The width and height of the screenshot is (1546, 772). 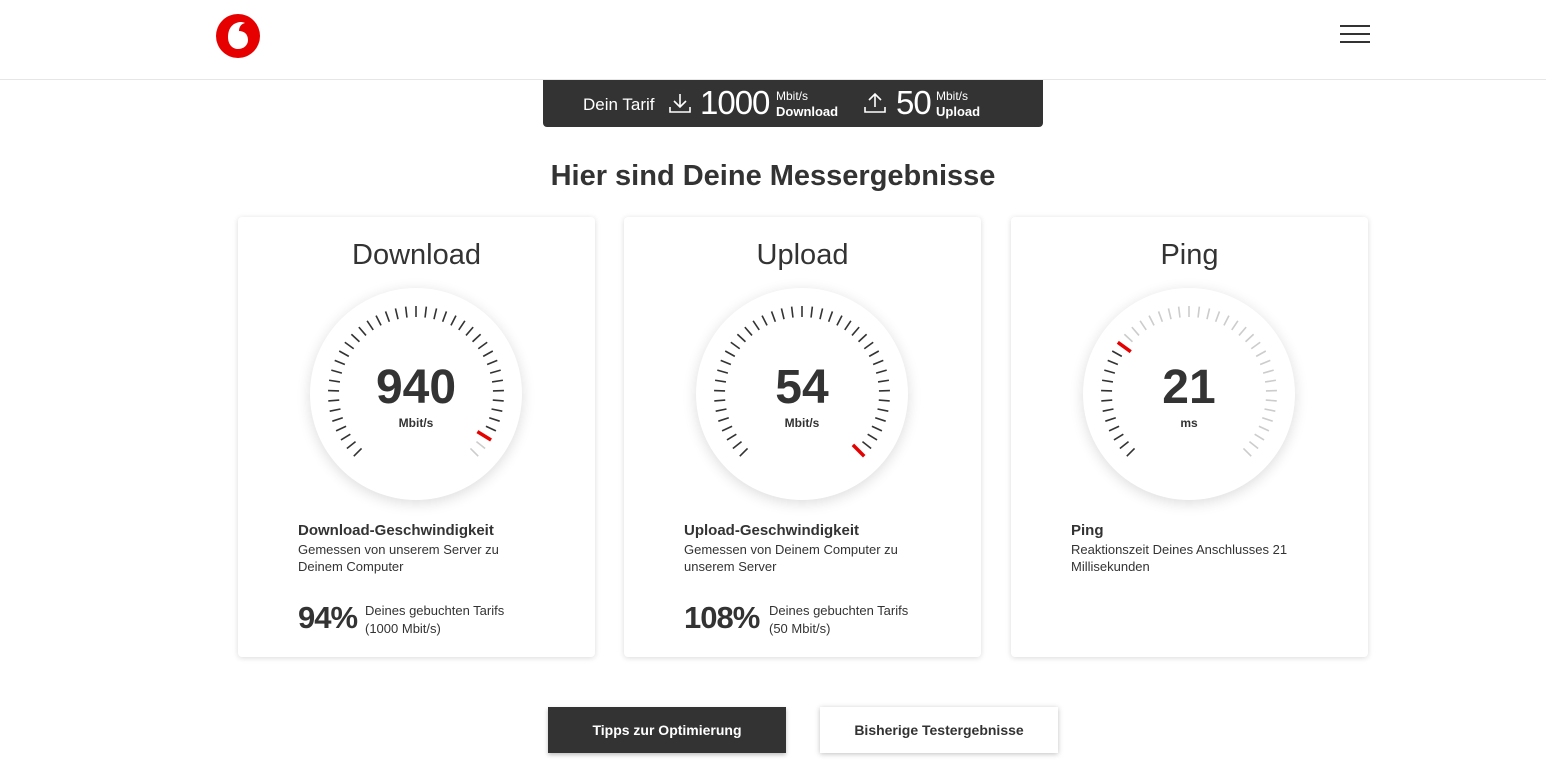 What do you see at coordinates (807, 104) in the screenshot?
I see `tariff-download-unit: Mbit/s Download` at bounding box center [807, 104].